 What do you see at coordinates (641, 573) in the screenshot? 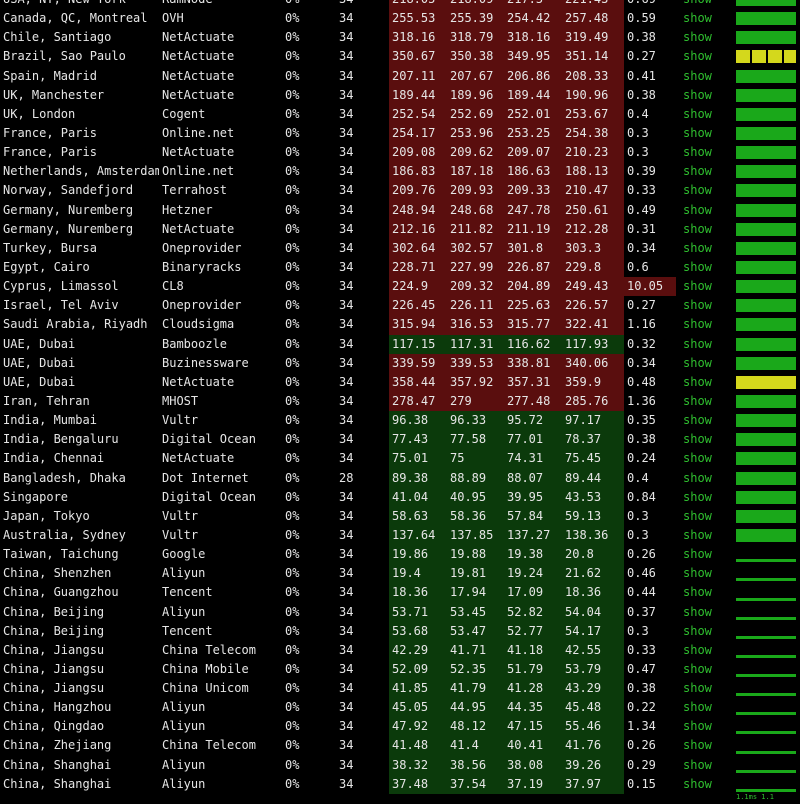
I see `stdev-cell: 0.46` at bounding box center [641, 573].